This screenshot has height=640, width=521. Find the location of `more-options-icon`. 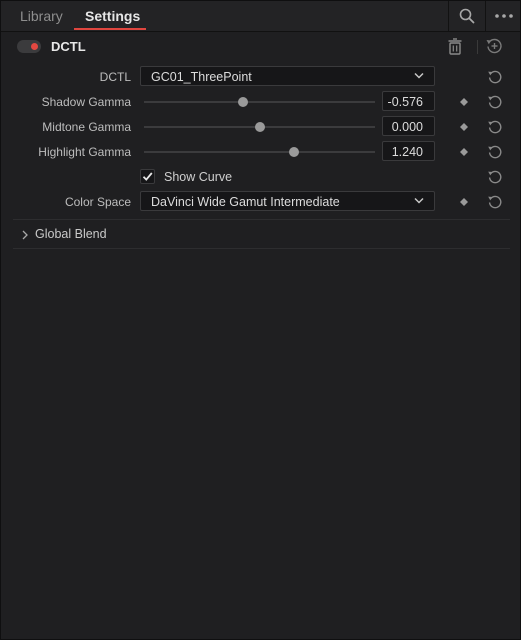

more-options-icon is located at coordinates (504, 16).